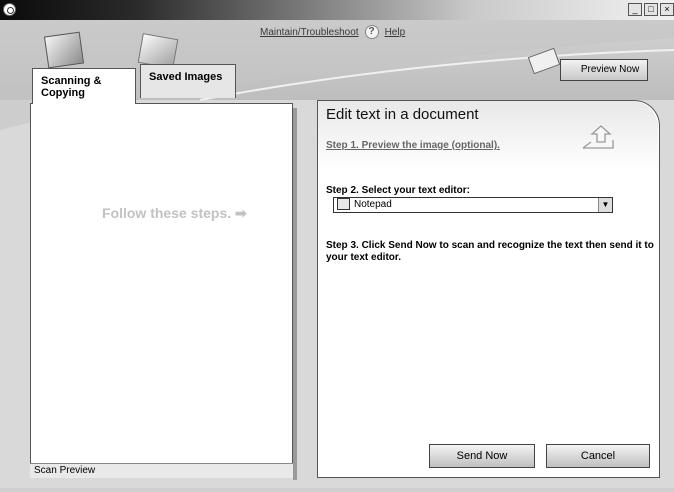 Image resolution: width=674 pixels, height=492 pixels. Describe the element at coordinates (473, 205) in the screenshot. I see `text-editor-select: Notepad` at that location.